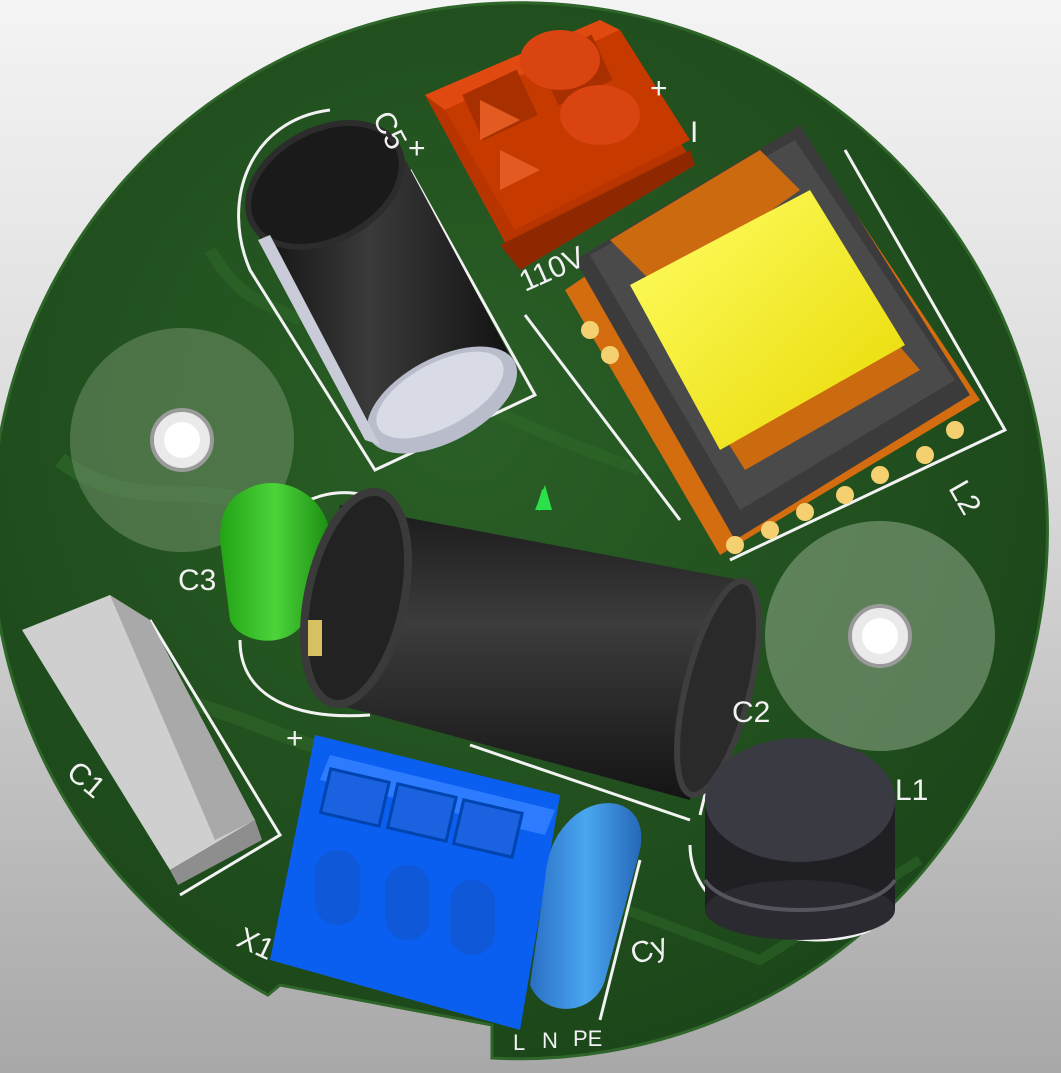 Image resolution: width=1061 pixels, height=1073 pixels. What do you see at coordinates (197, 580) in the screenshot?
I see `refdes-c3: C3` at bounding box center [197, 580].